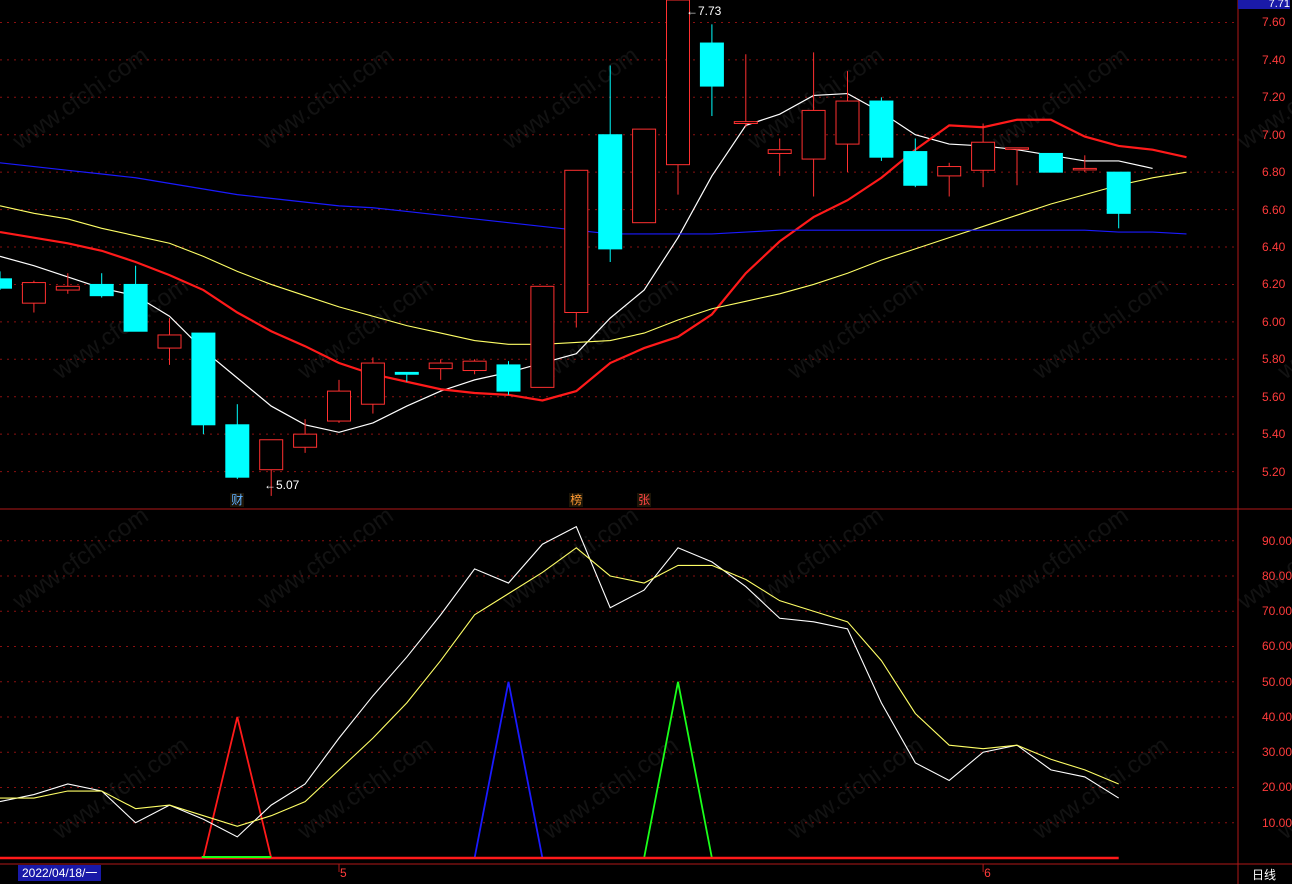  I want to click on low-price-label: ←5.07, so click(282, 485).